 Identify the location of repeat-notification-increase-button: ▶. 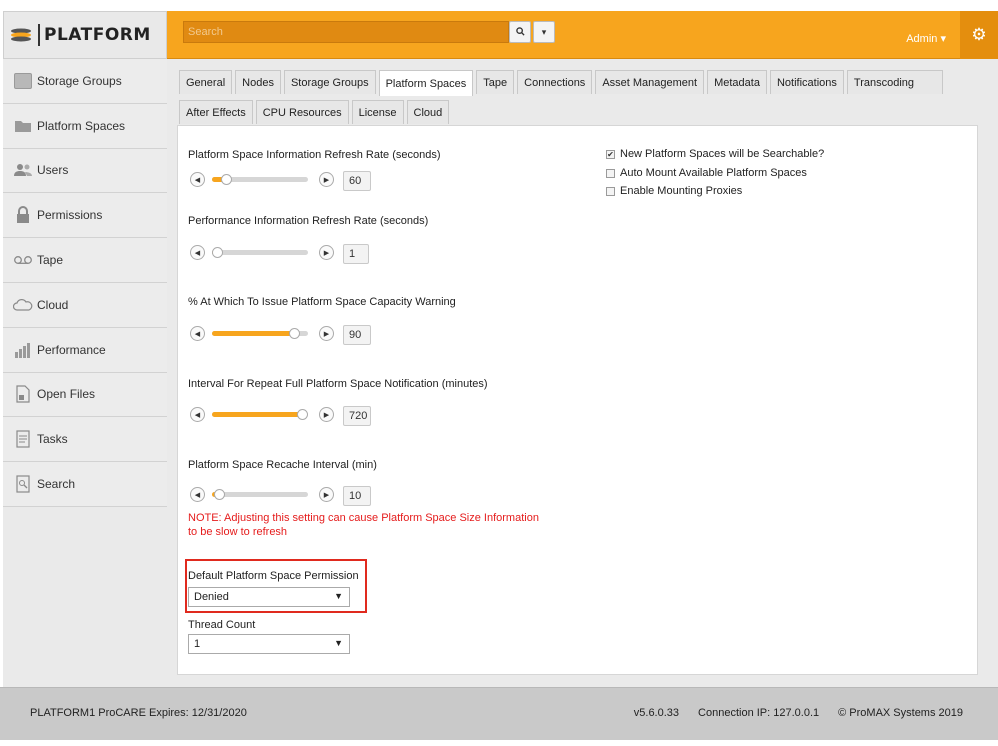
(326, 414).